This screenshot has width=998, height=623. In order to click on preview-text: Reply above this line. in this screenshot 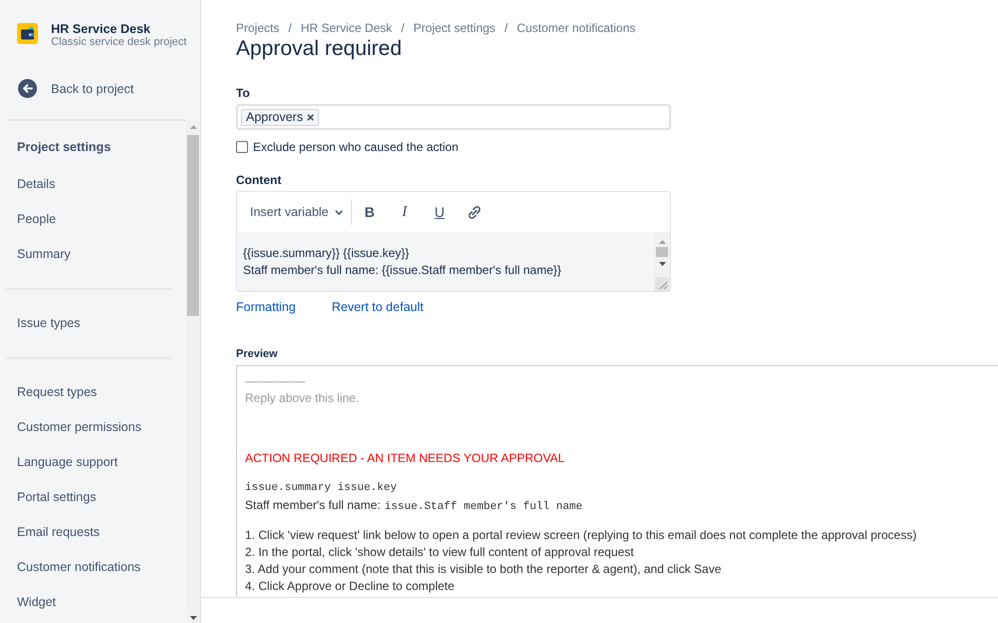, I will do `click(302, 398)`.